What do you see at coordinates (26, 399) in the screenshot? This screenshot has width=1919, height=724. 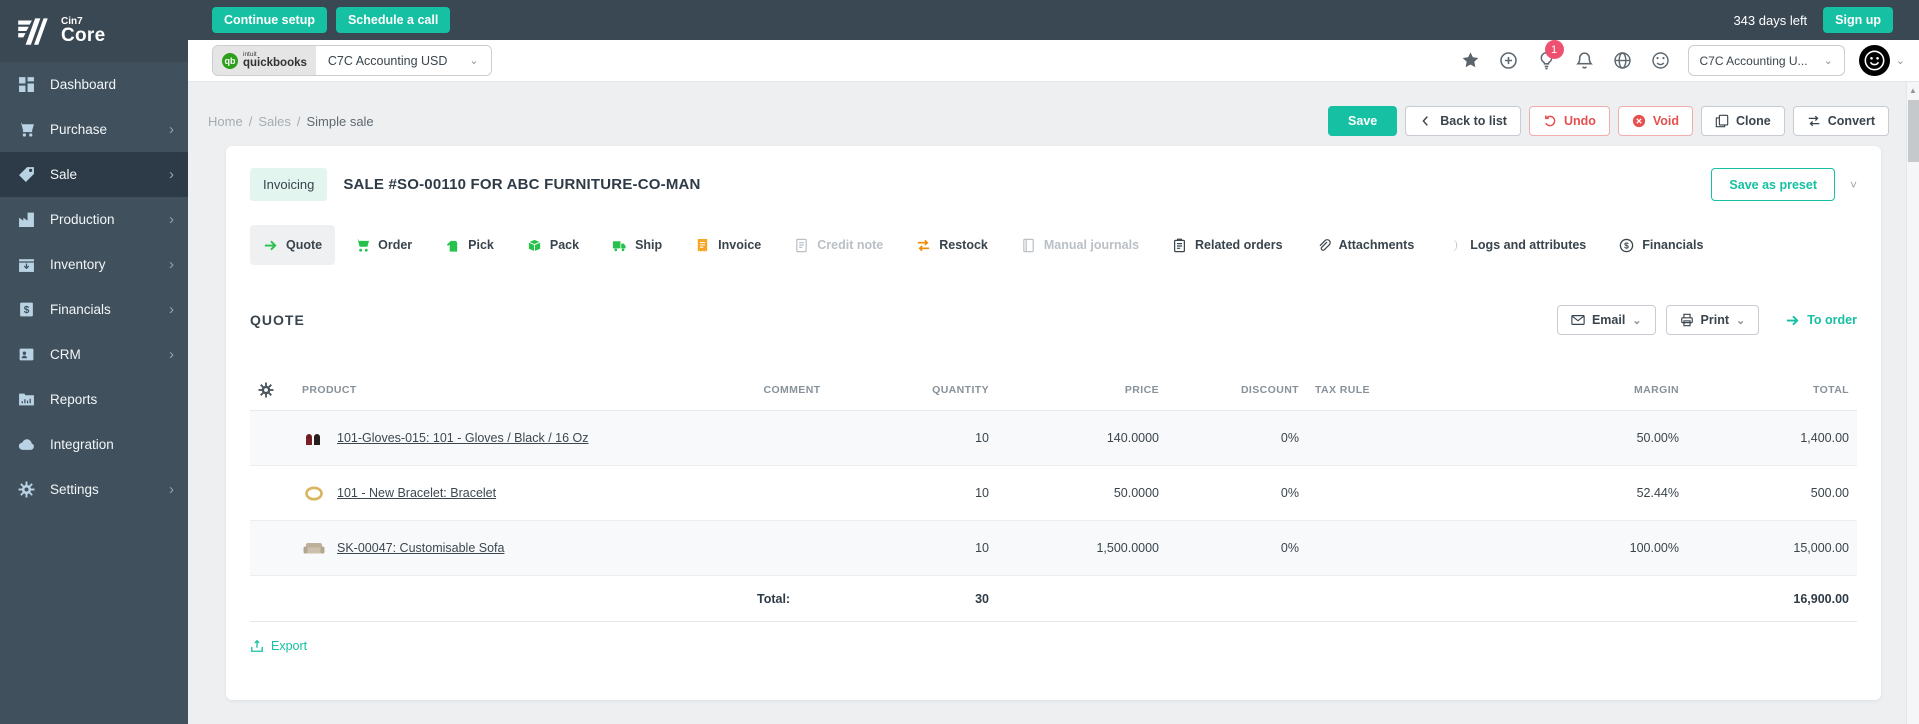 I see `reports-icon` at bounding box center [26, 399].